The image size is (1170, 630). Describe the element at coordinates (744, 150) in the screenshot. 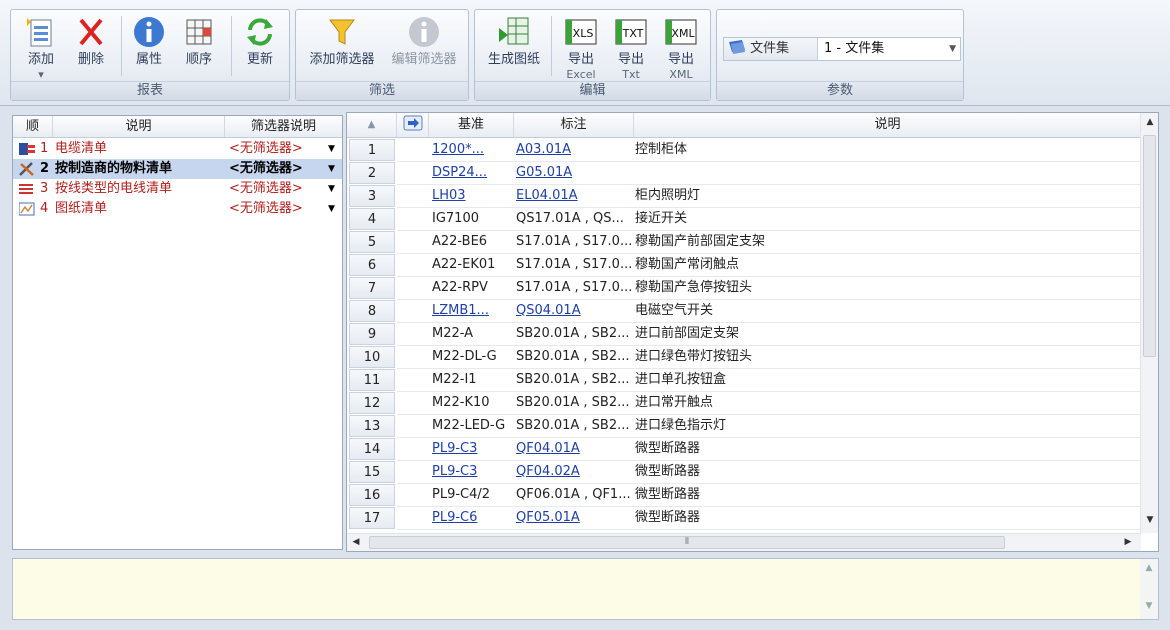

I see `table-row: 1 1200*... A03.01A 控制柜体` at that location.